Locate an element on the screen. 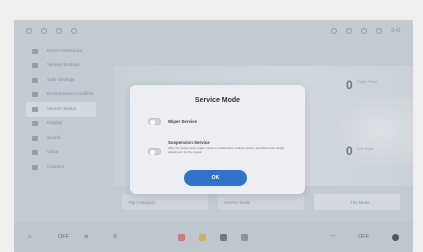 The image size is (423, 252). suspension-service-toggle is located at coordinates (154, 151).